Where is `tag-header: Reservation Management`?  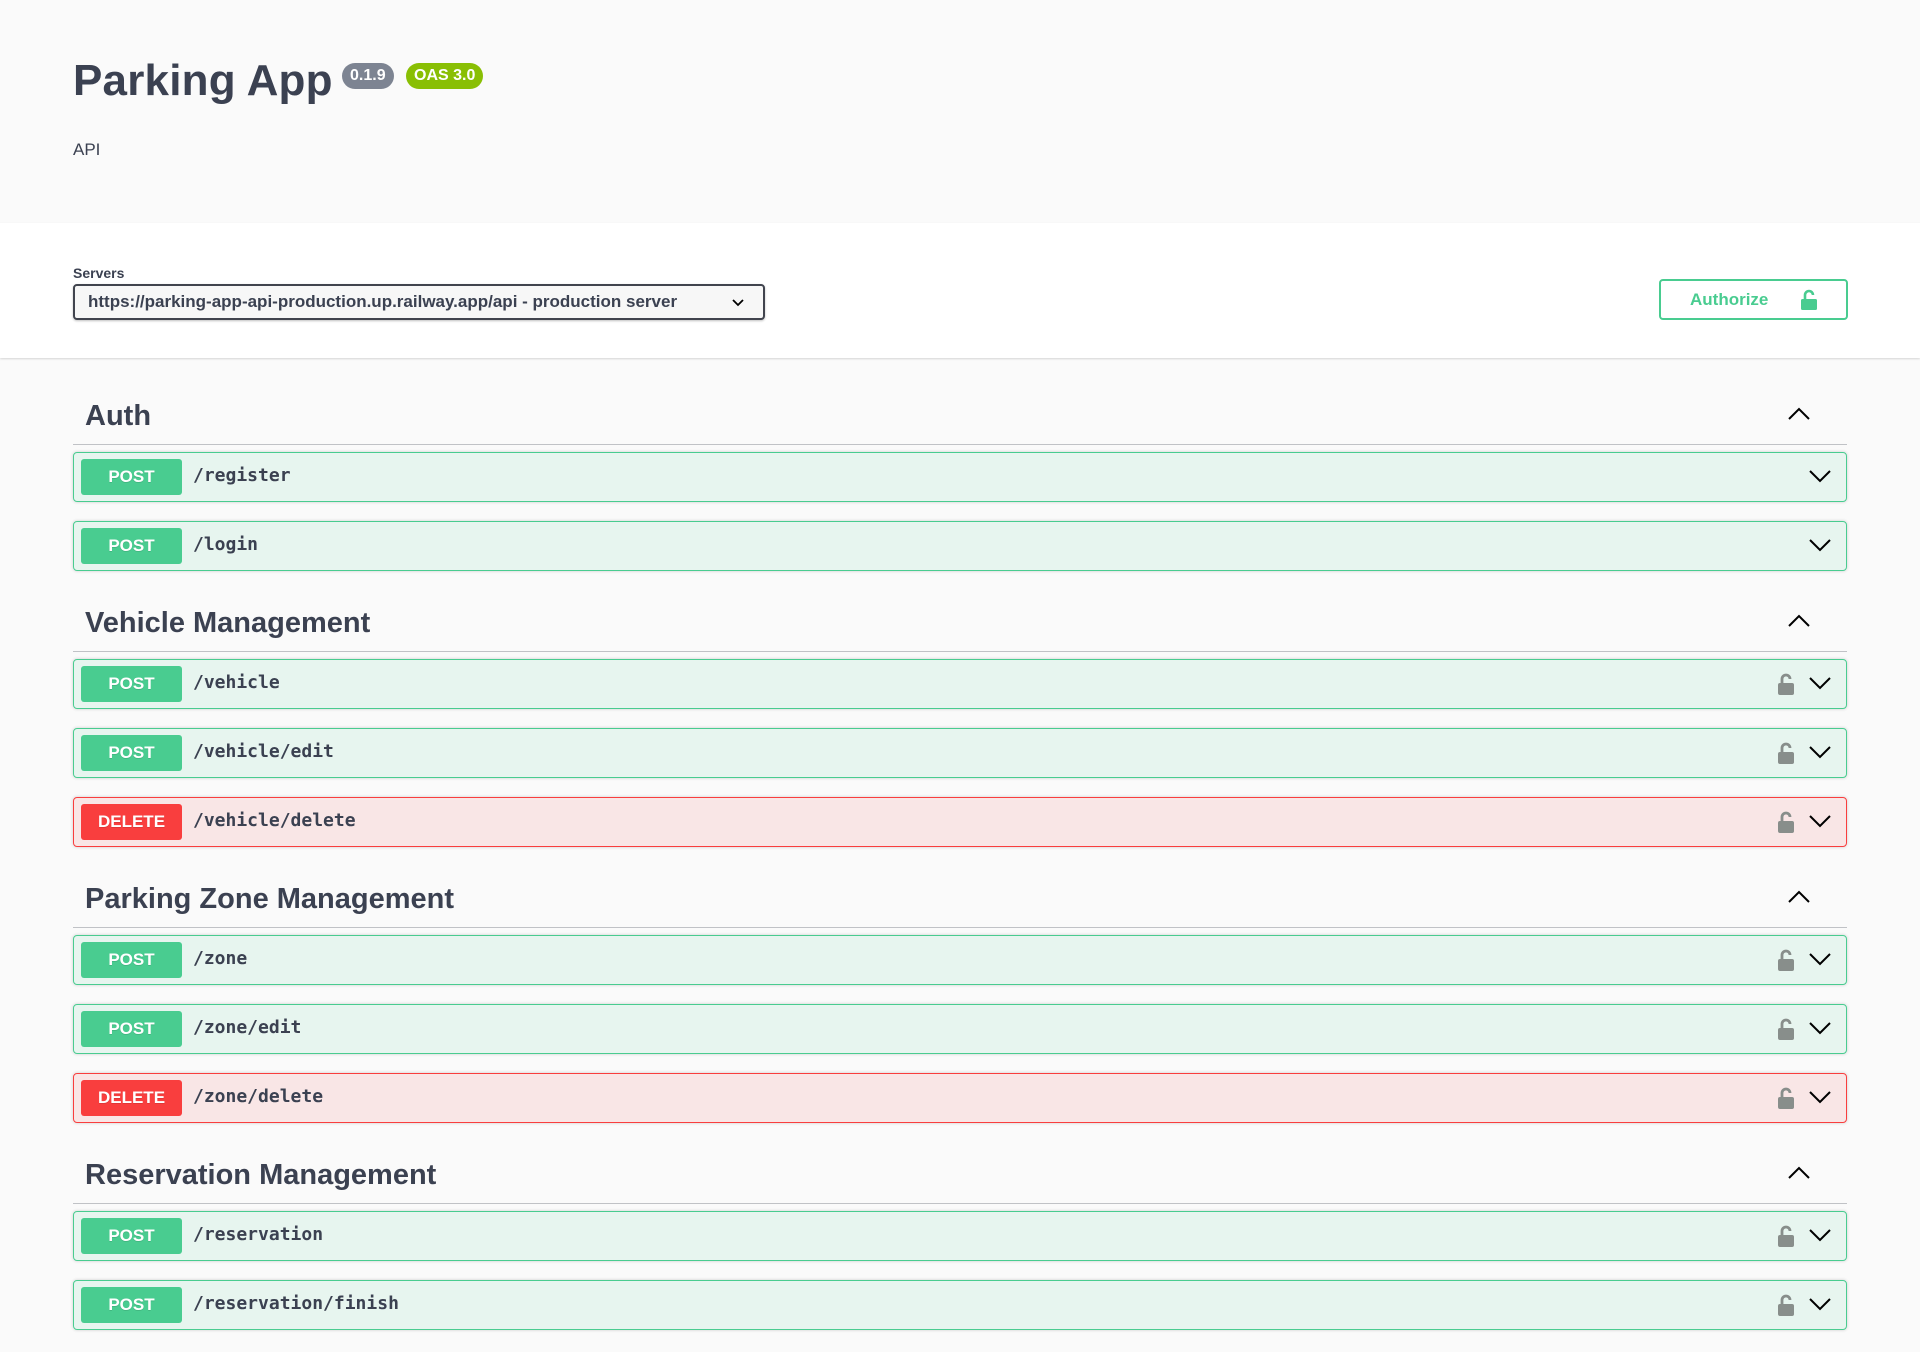 tag-header: Reservation Management is located at coordinates (960, 1175).